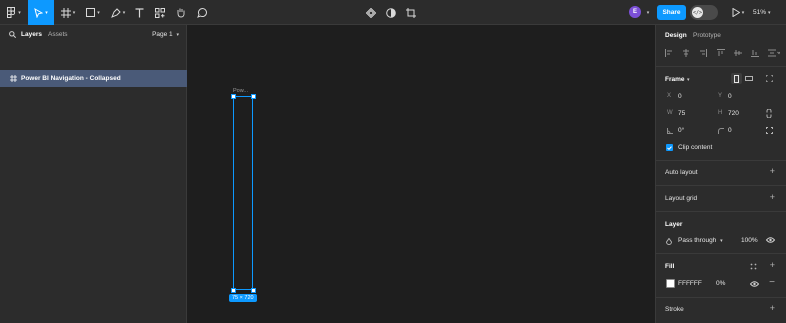  I want to click on share-button: Share, so click(671, 12).